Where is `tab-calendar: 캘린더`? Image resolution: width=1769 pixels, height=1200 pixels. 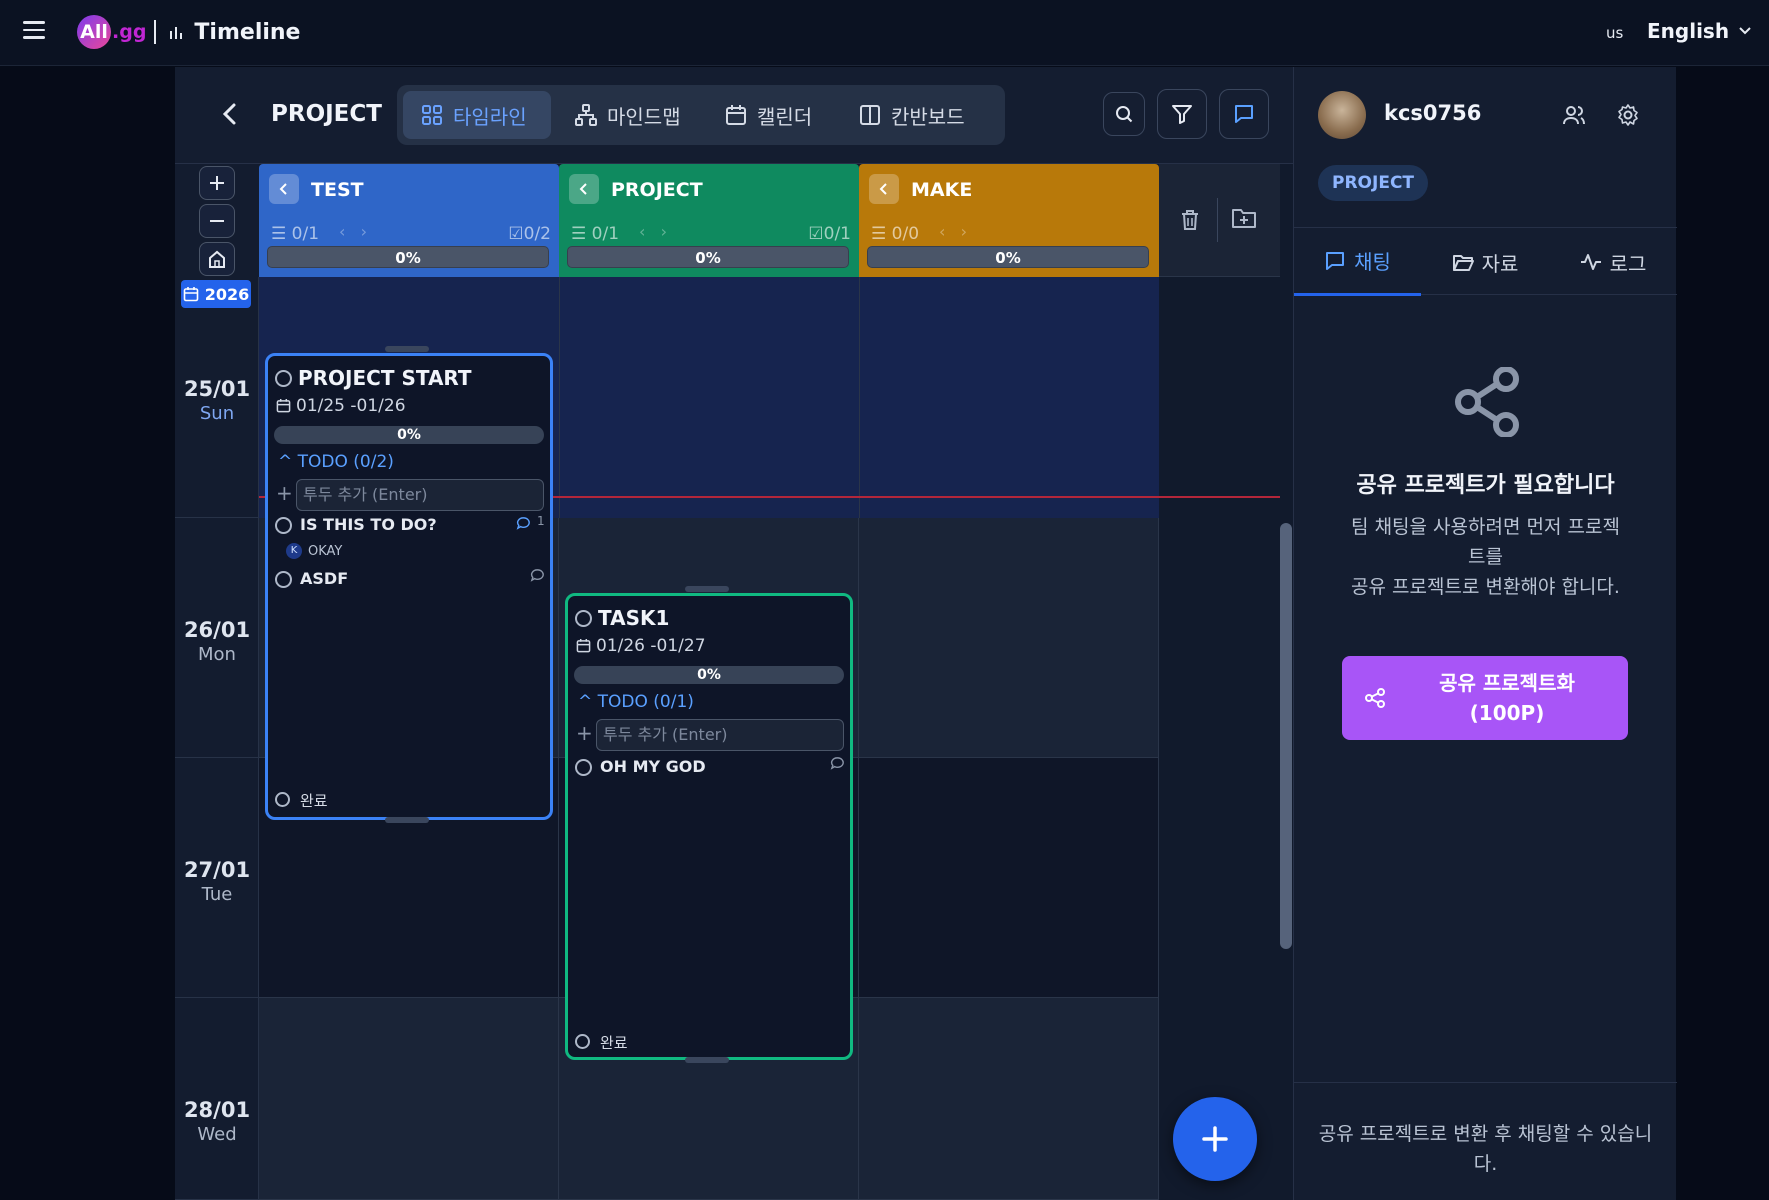
tab-calendar: 캘린더 is located at coordinates (772, 115).